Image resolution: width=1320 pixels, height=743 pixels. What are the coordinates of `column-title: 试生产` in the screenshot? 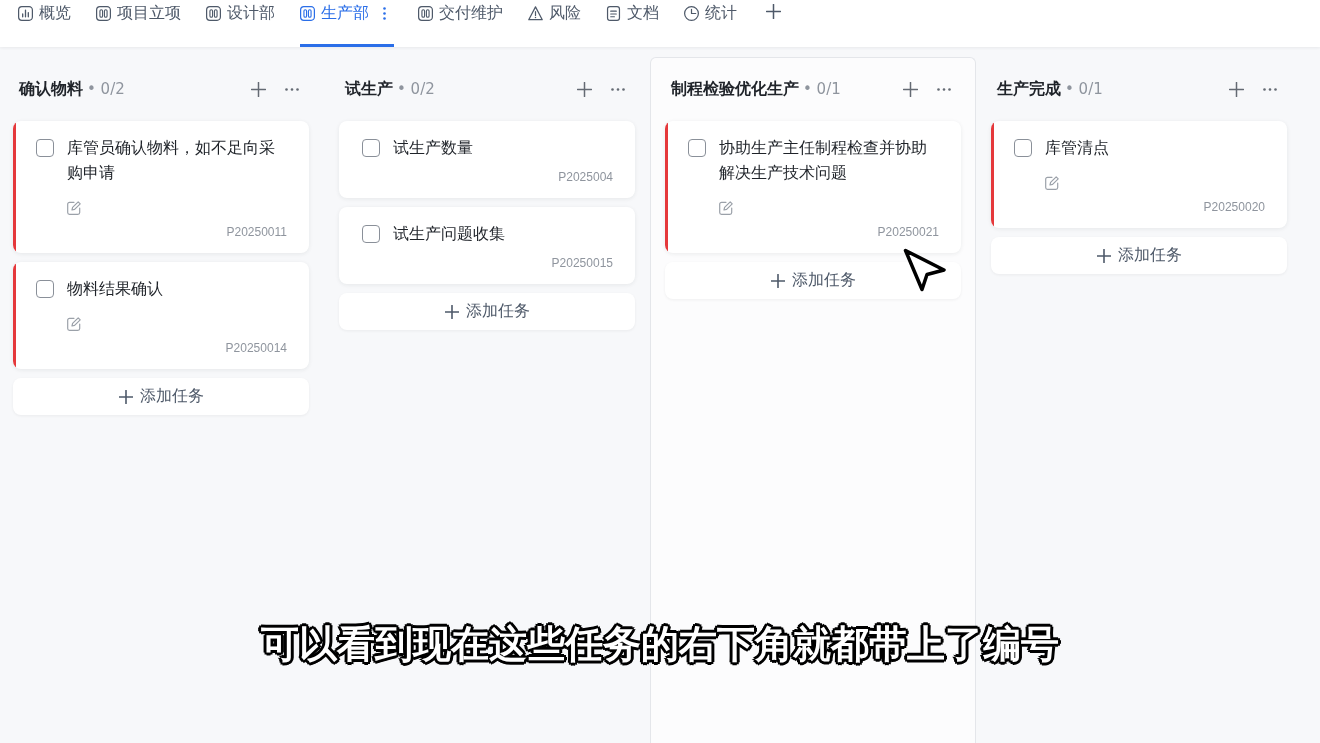 It's located at (369, 89).